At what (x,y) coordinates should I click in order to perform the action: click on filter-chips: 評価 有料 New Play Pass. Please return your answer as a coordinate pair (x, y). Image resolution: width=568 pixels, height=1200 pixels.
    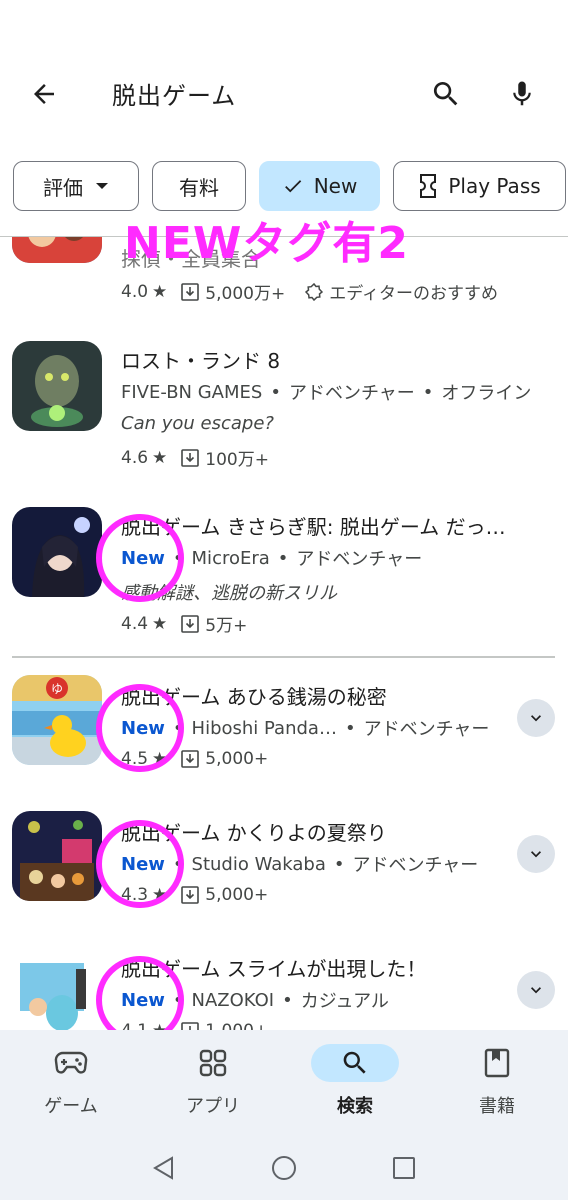
    Looking at the image, I should click on (284, 187).